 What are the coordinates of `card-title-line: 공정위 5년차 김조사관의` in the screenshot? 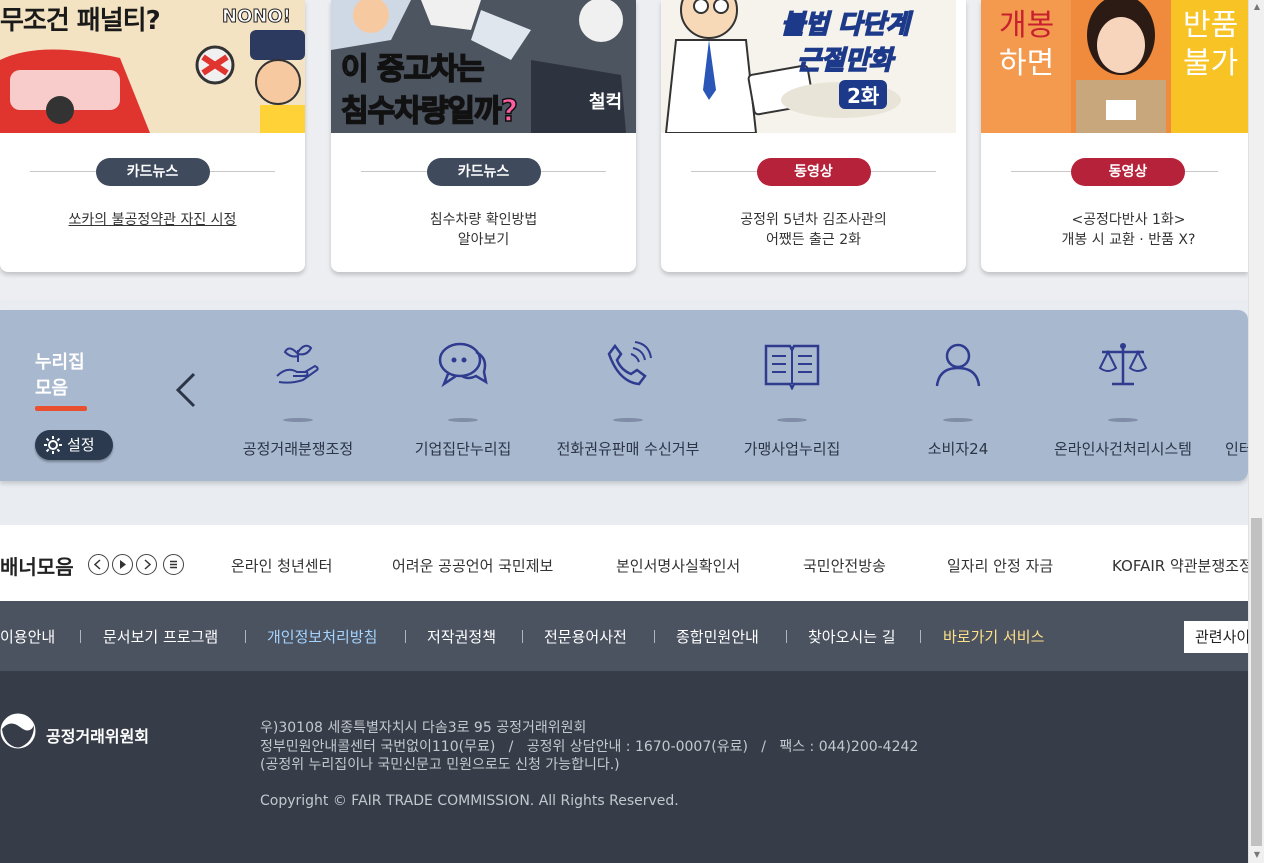 It's located at (813, 220).